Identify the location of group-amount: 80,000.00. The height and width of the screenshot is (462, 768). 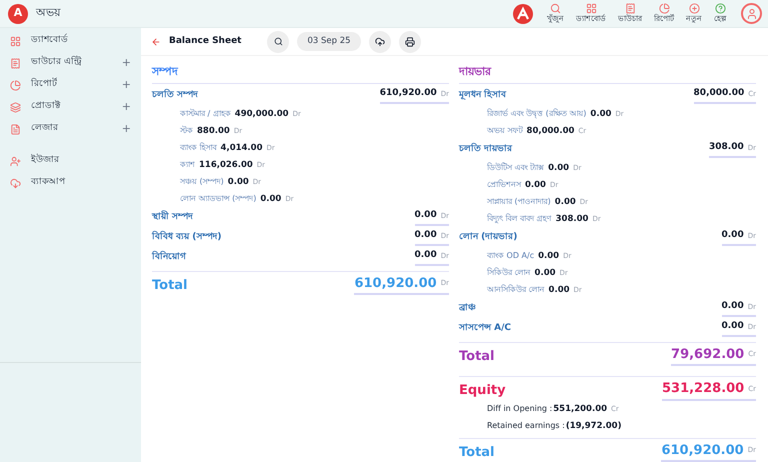
(719, 93).